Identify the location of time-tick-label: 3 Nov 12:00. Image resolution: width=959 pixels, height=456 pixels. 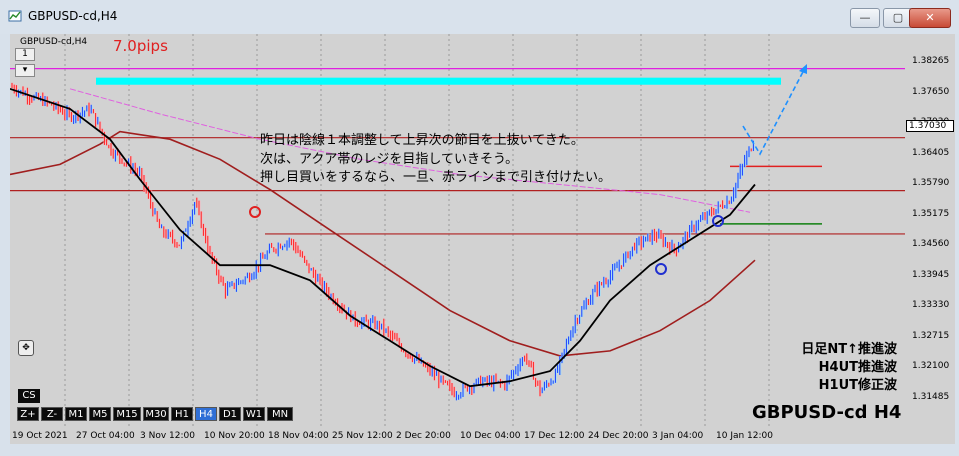
(167, 436).